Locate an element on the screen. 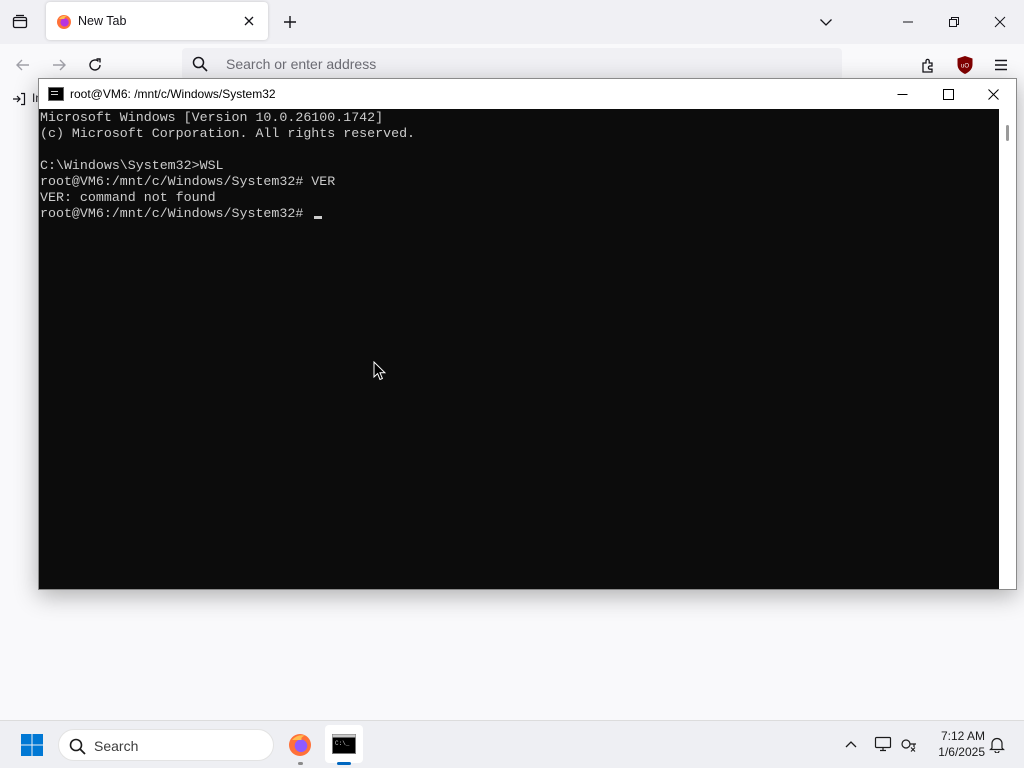  terminal-prompt: root@VM6:/mnt/c/Windows/System32# is located at coordinates (176, 213).